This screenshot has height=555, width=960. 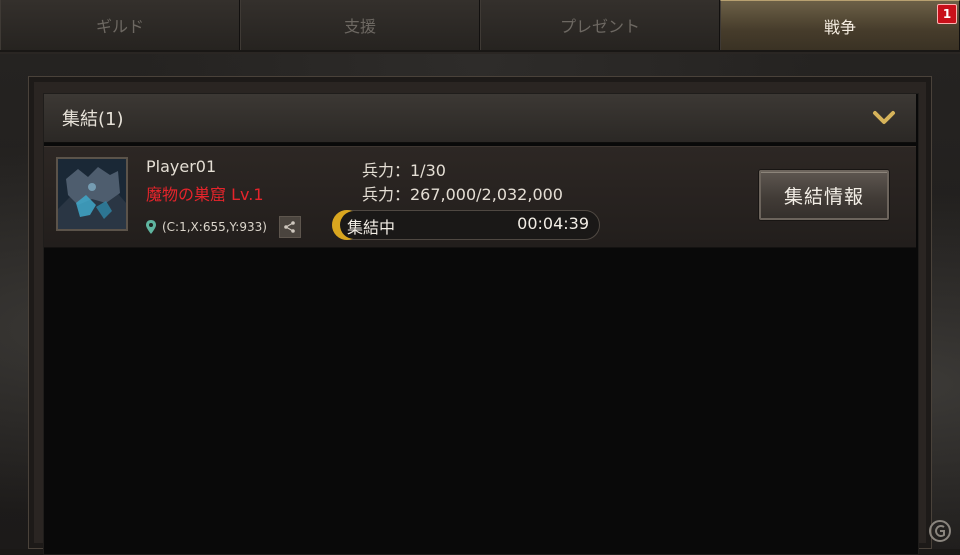 I want to click on tab-guild: ギルド, so click(x=120, y=25).